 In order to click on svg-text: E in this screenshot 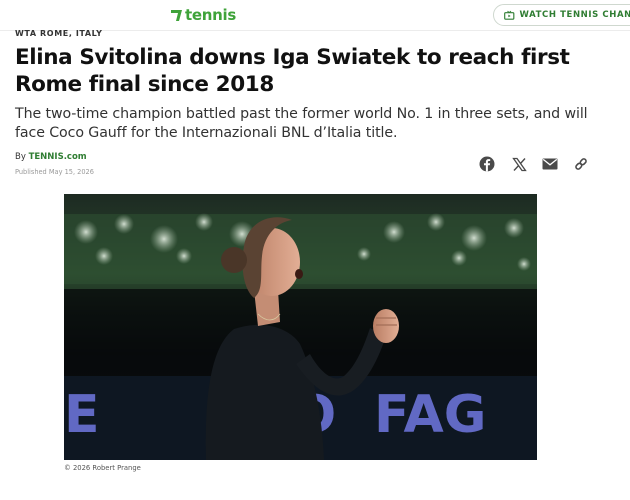, I will do `click(82, 415)`.